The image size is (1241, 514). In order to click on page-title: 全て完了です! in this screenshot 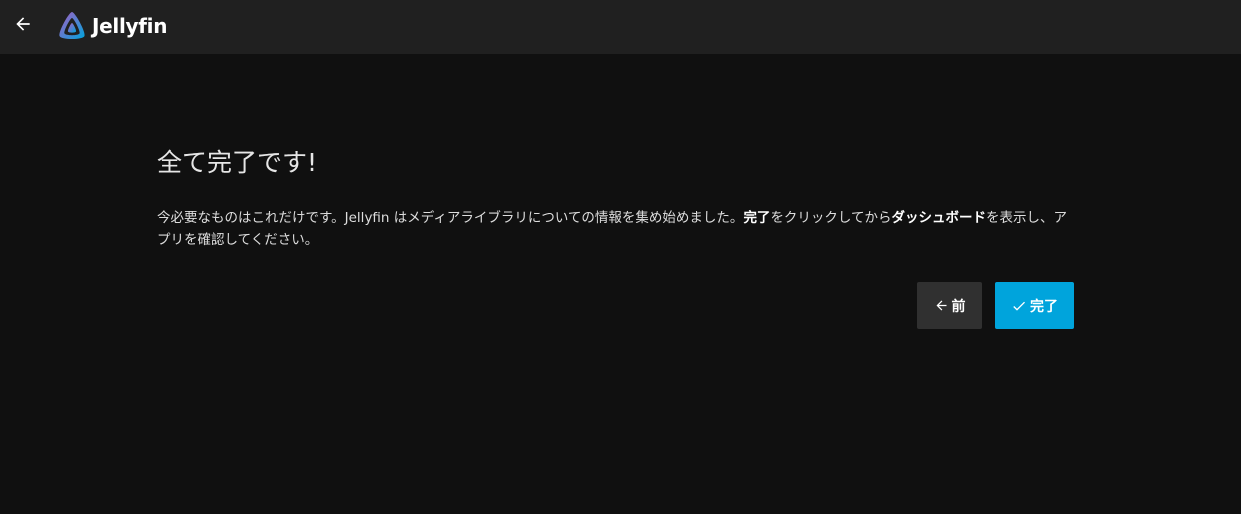, I will do `click(237, 162)`.